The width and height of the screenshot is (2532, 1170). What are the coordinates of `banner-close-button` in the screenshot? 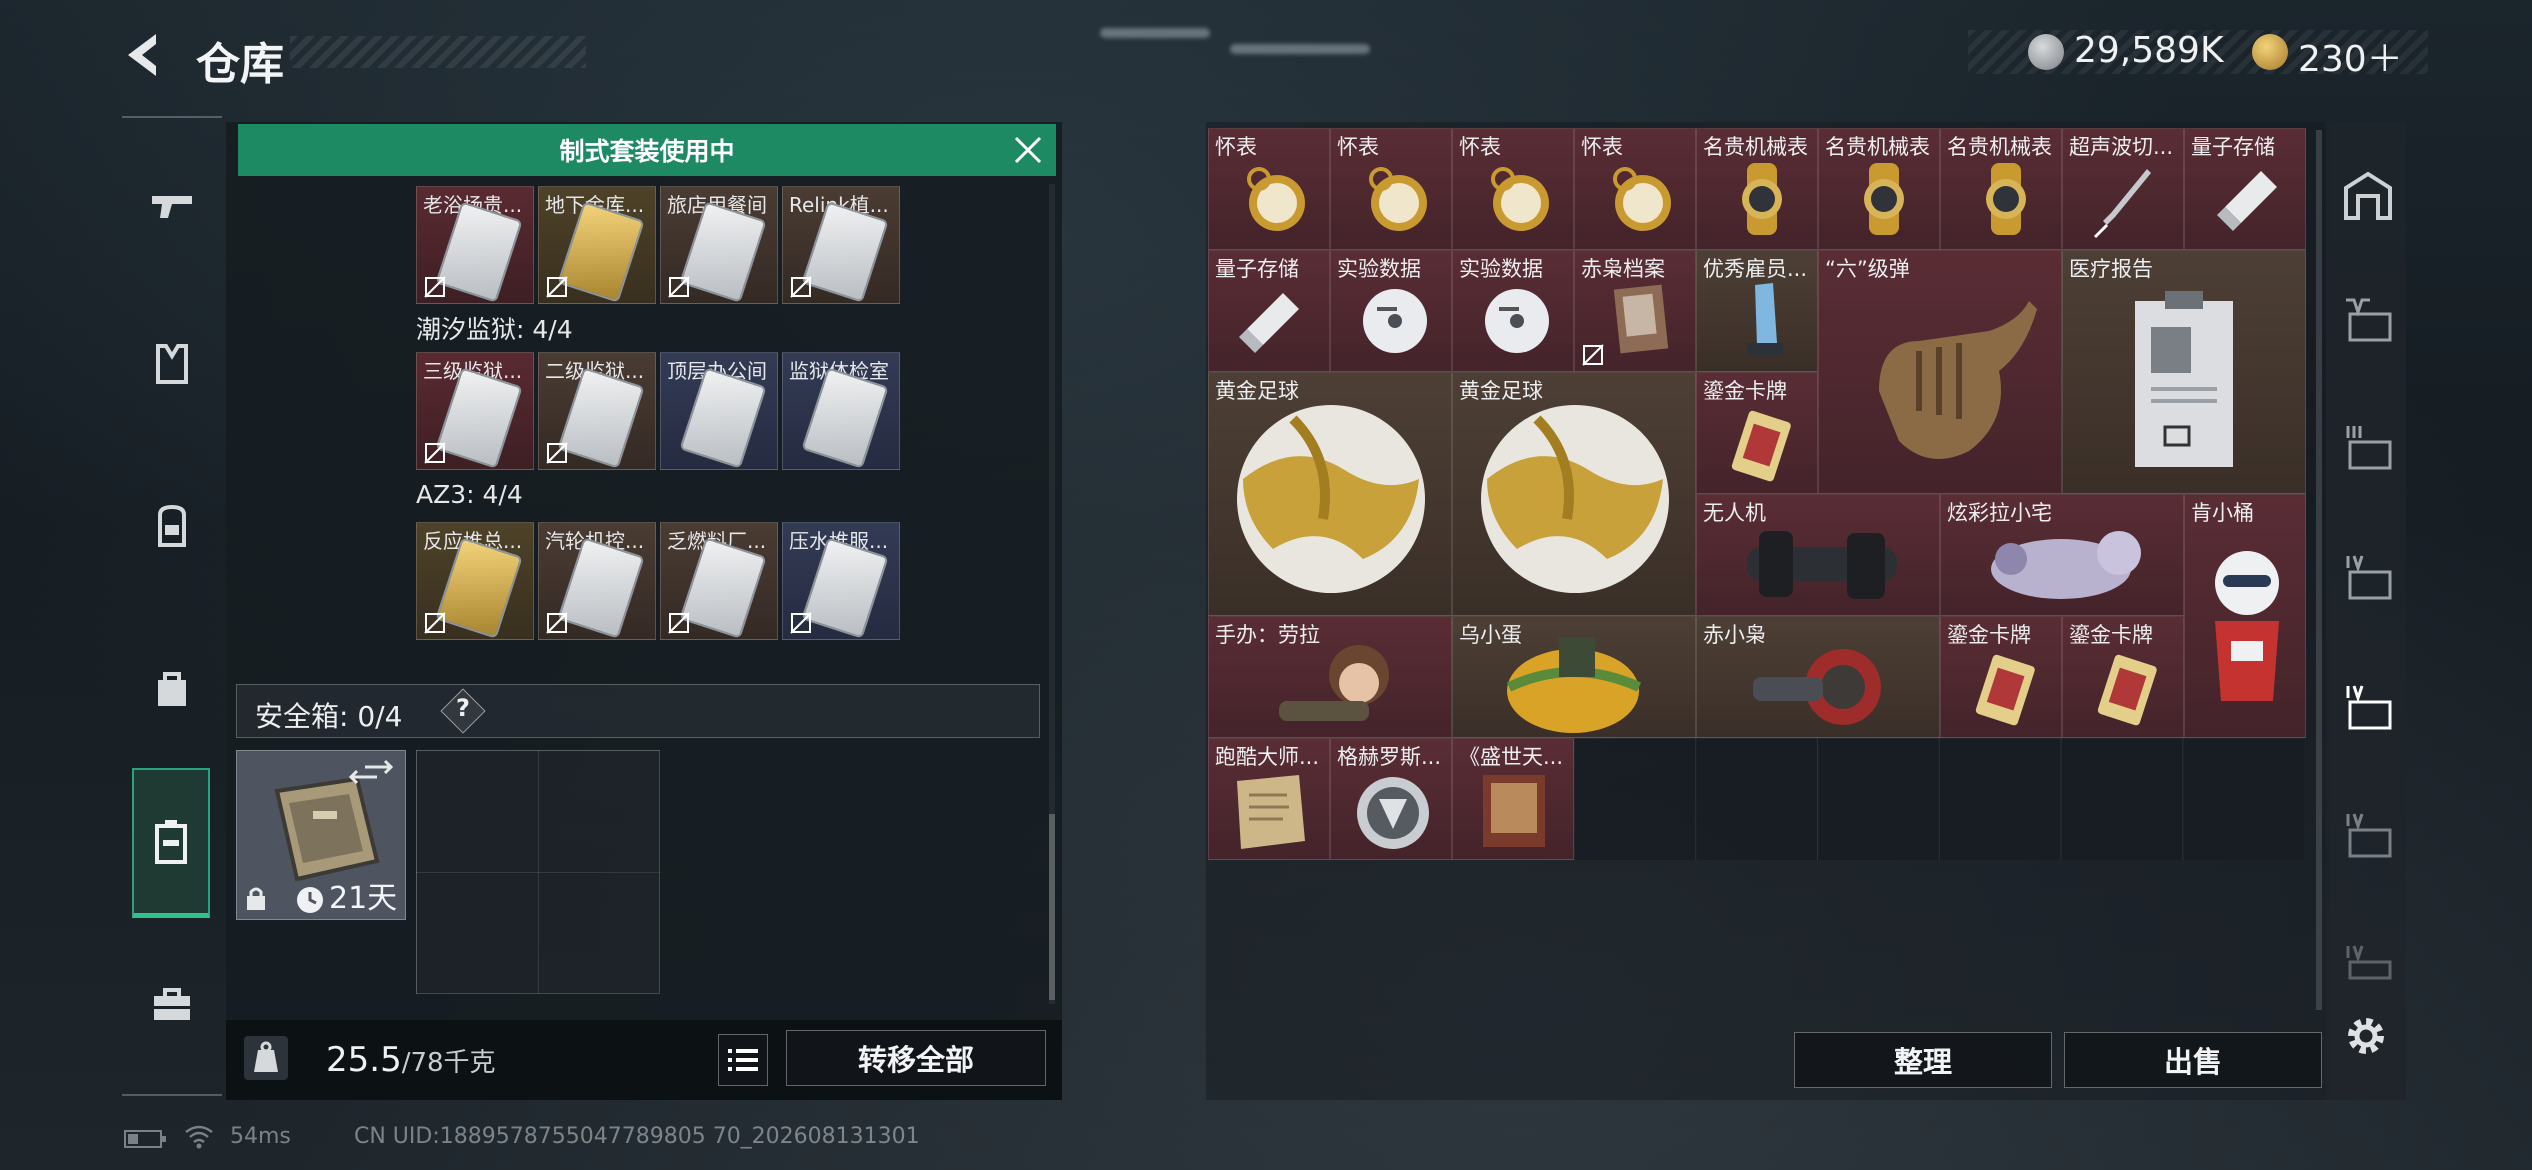 It's located at (1028, 150).